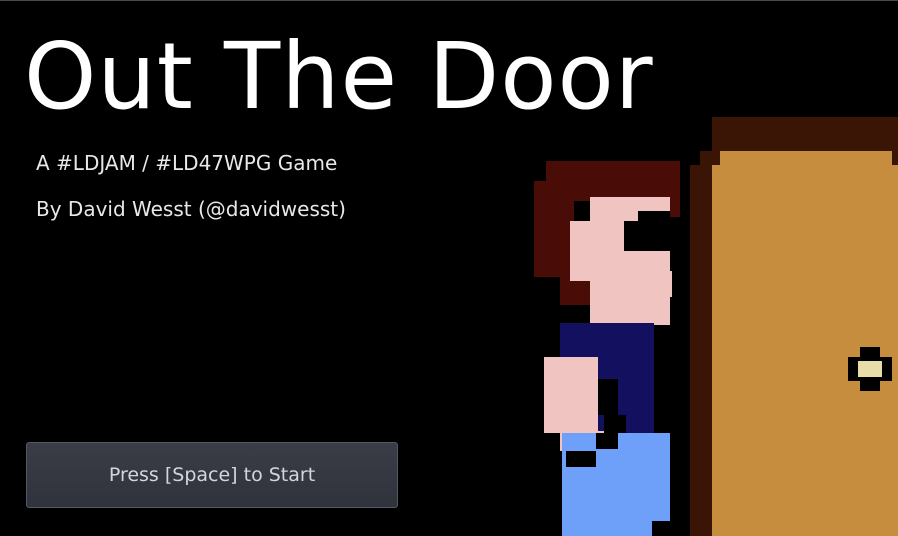 This screenshot has width=898, height=536. I want to click on character-shirt, so click(607, 378).